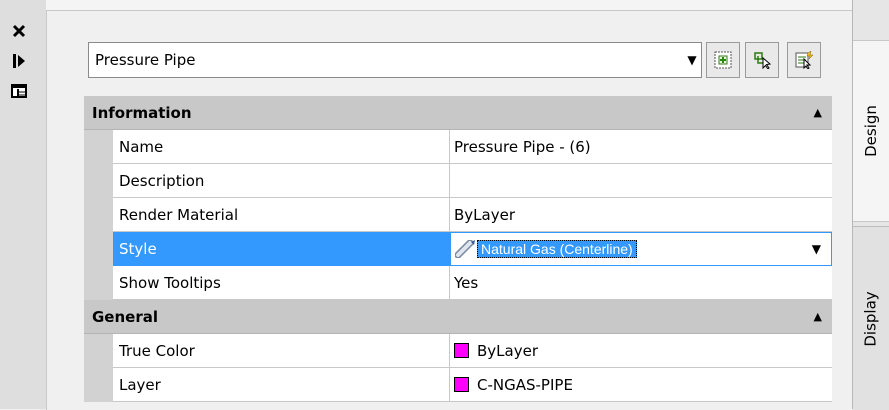 The width and height of the screenshot is (889, 410). I want to click on property-label: Layer, so click(281, 385).